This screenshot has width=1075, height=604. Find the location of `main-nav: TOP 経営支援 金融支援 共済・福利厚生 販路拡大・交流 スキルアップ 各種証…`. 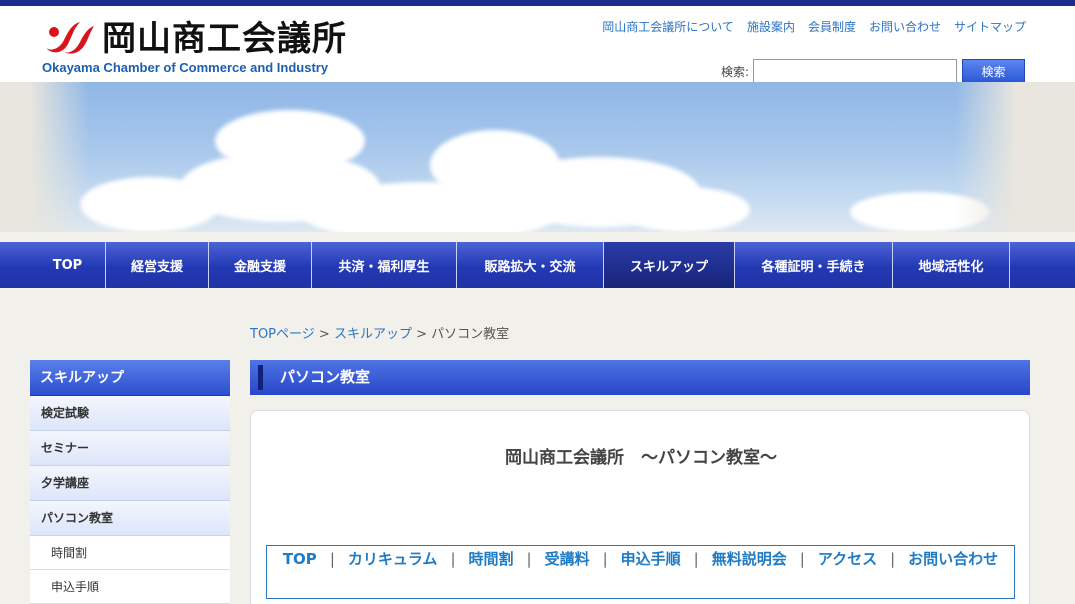

main-nav: TOP 経営支援 金融支援 共済・福利厚生 販路拡大・交流 スキルアップ 各種証… is located at coordinates (537, 265).